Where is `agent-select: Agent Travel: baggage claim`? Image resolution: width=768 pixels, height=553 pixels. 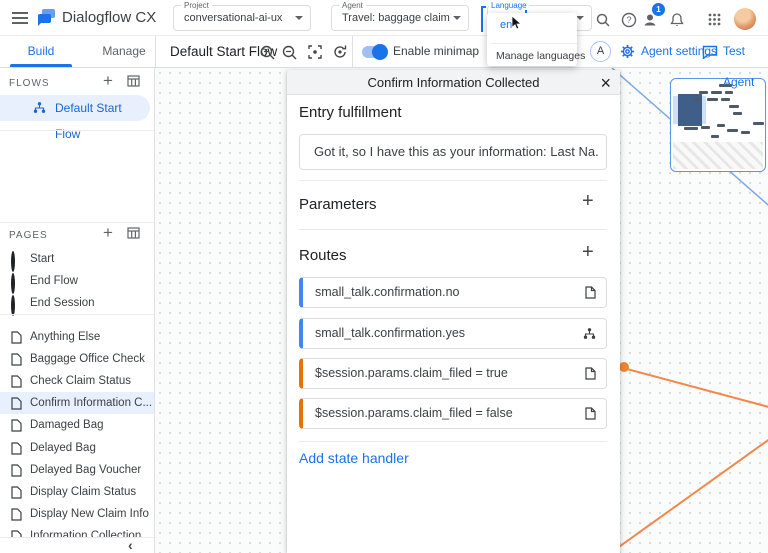
agent-select: Agent Travel: baggage claim is located at coordinates (400, 16).